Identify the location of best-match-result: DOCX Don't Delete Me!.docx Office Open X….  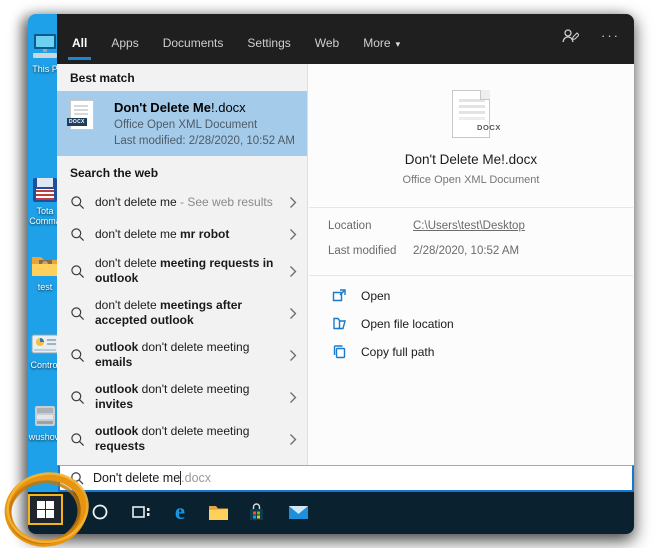
(182, 123).